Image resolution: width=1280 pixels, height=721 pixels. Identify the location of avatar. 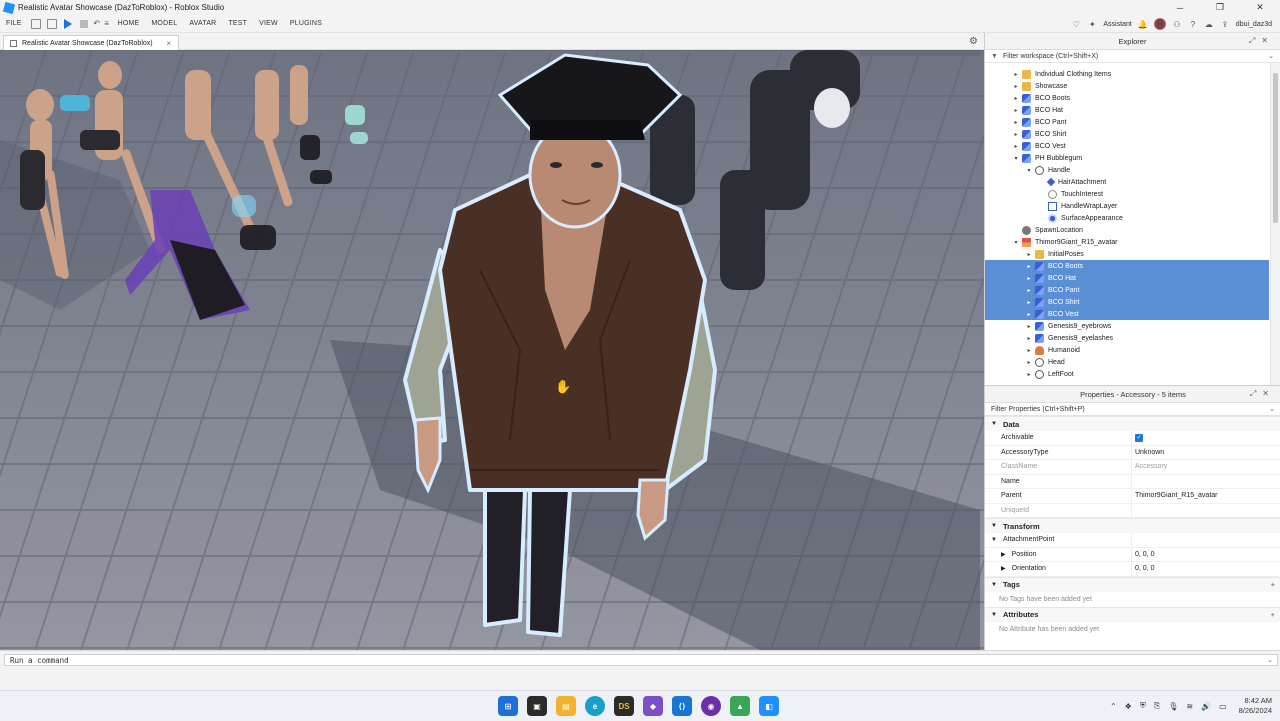
(1159, 24).